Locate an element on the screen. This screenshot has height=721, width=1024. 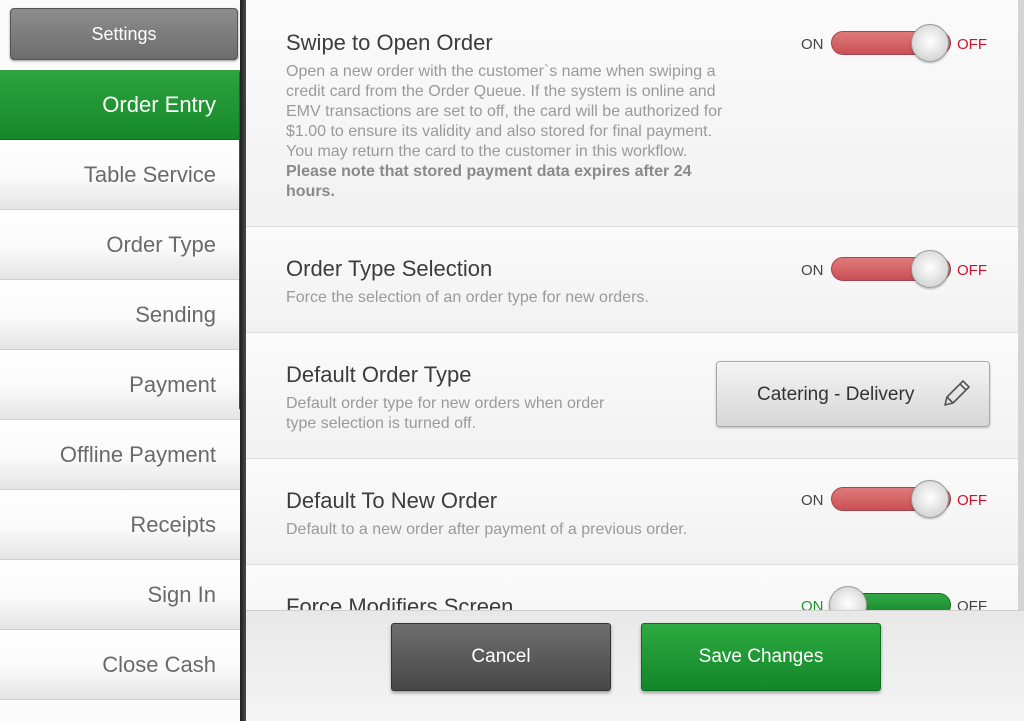
setting-title: Swipe to Open Order is located at coordinates (389, 42).